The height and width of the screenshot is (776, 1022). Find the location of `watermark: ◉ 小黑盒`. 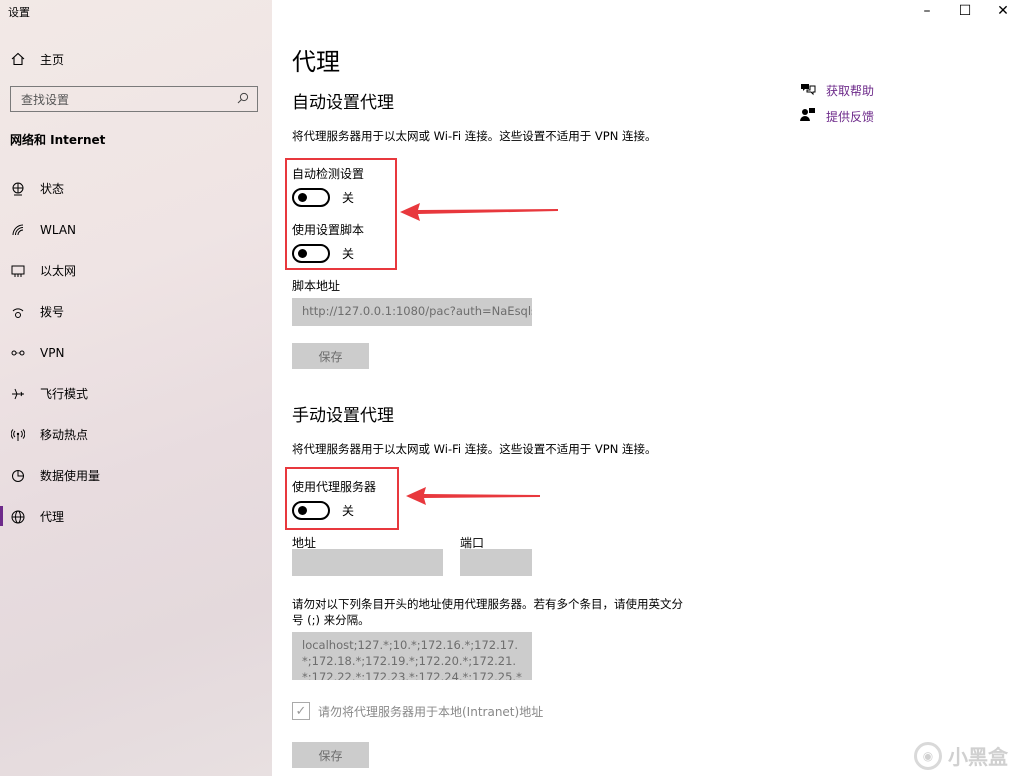

watermark: ◉ 小黑盒 is located at coordinates (961, 755).